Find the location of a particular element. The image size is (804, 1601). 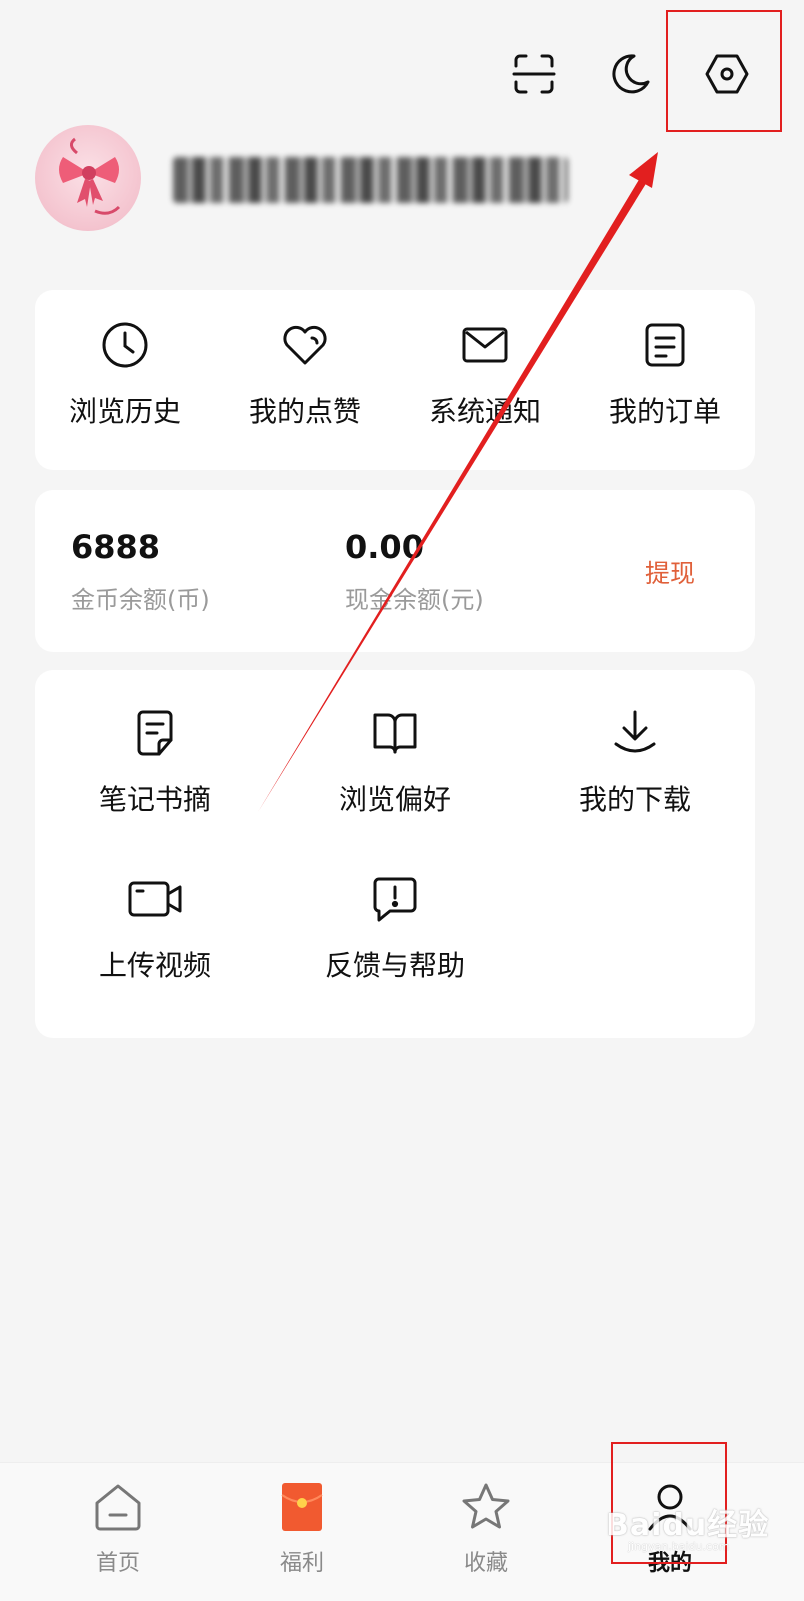

tab-favorites: 收藏 is located at coordinates (486, 1529).